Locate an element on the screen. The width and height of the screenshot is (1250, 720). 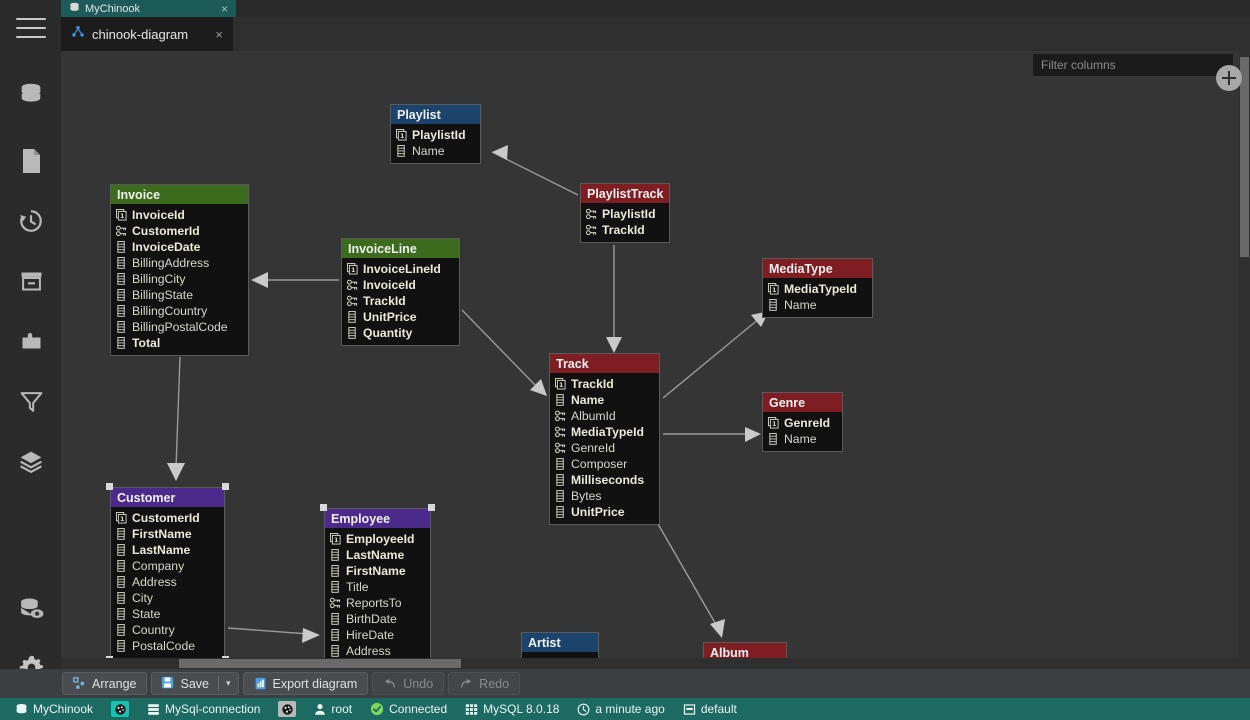
er-column: Composer is located at coordinates (604, 464).